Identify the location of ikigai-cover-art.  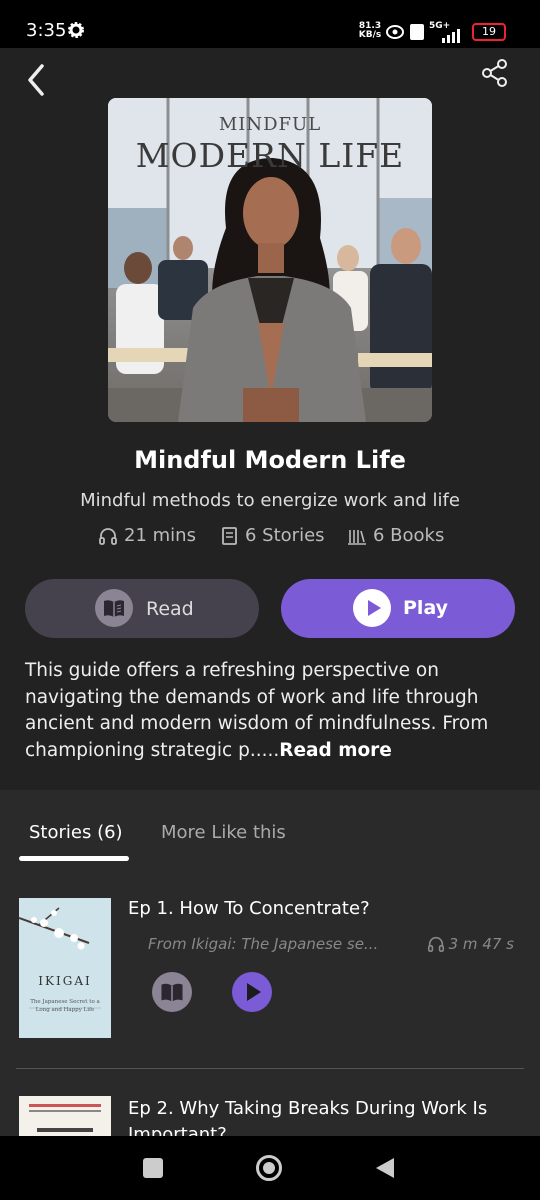
(60, 958).